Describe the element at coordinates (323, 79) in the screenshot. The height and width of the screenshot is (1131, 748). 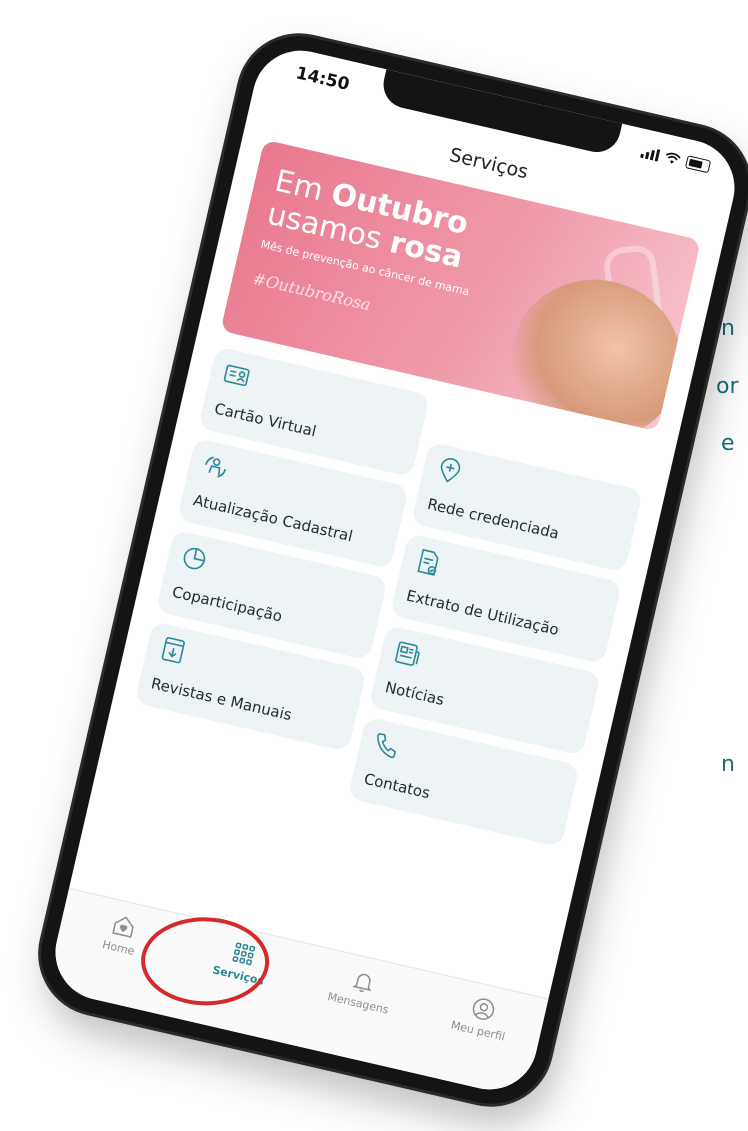
I see `status-time: 14:50` at that location.